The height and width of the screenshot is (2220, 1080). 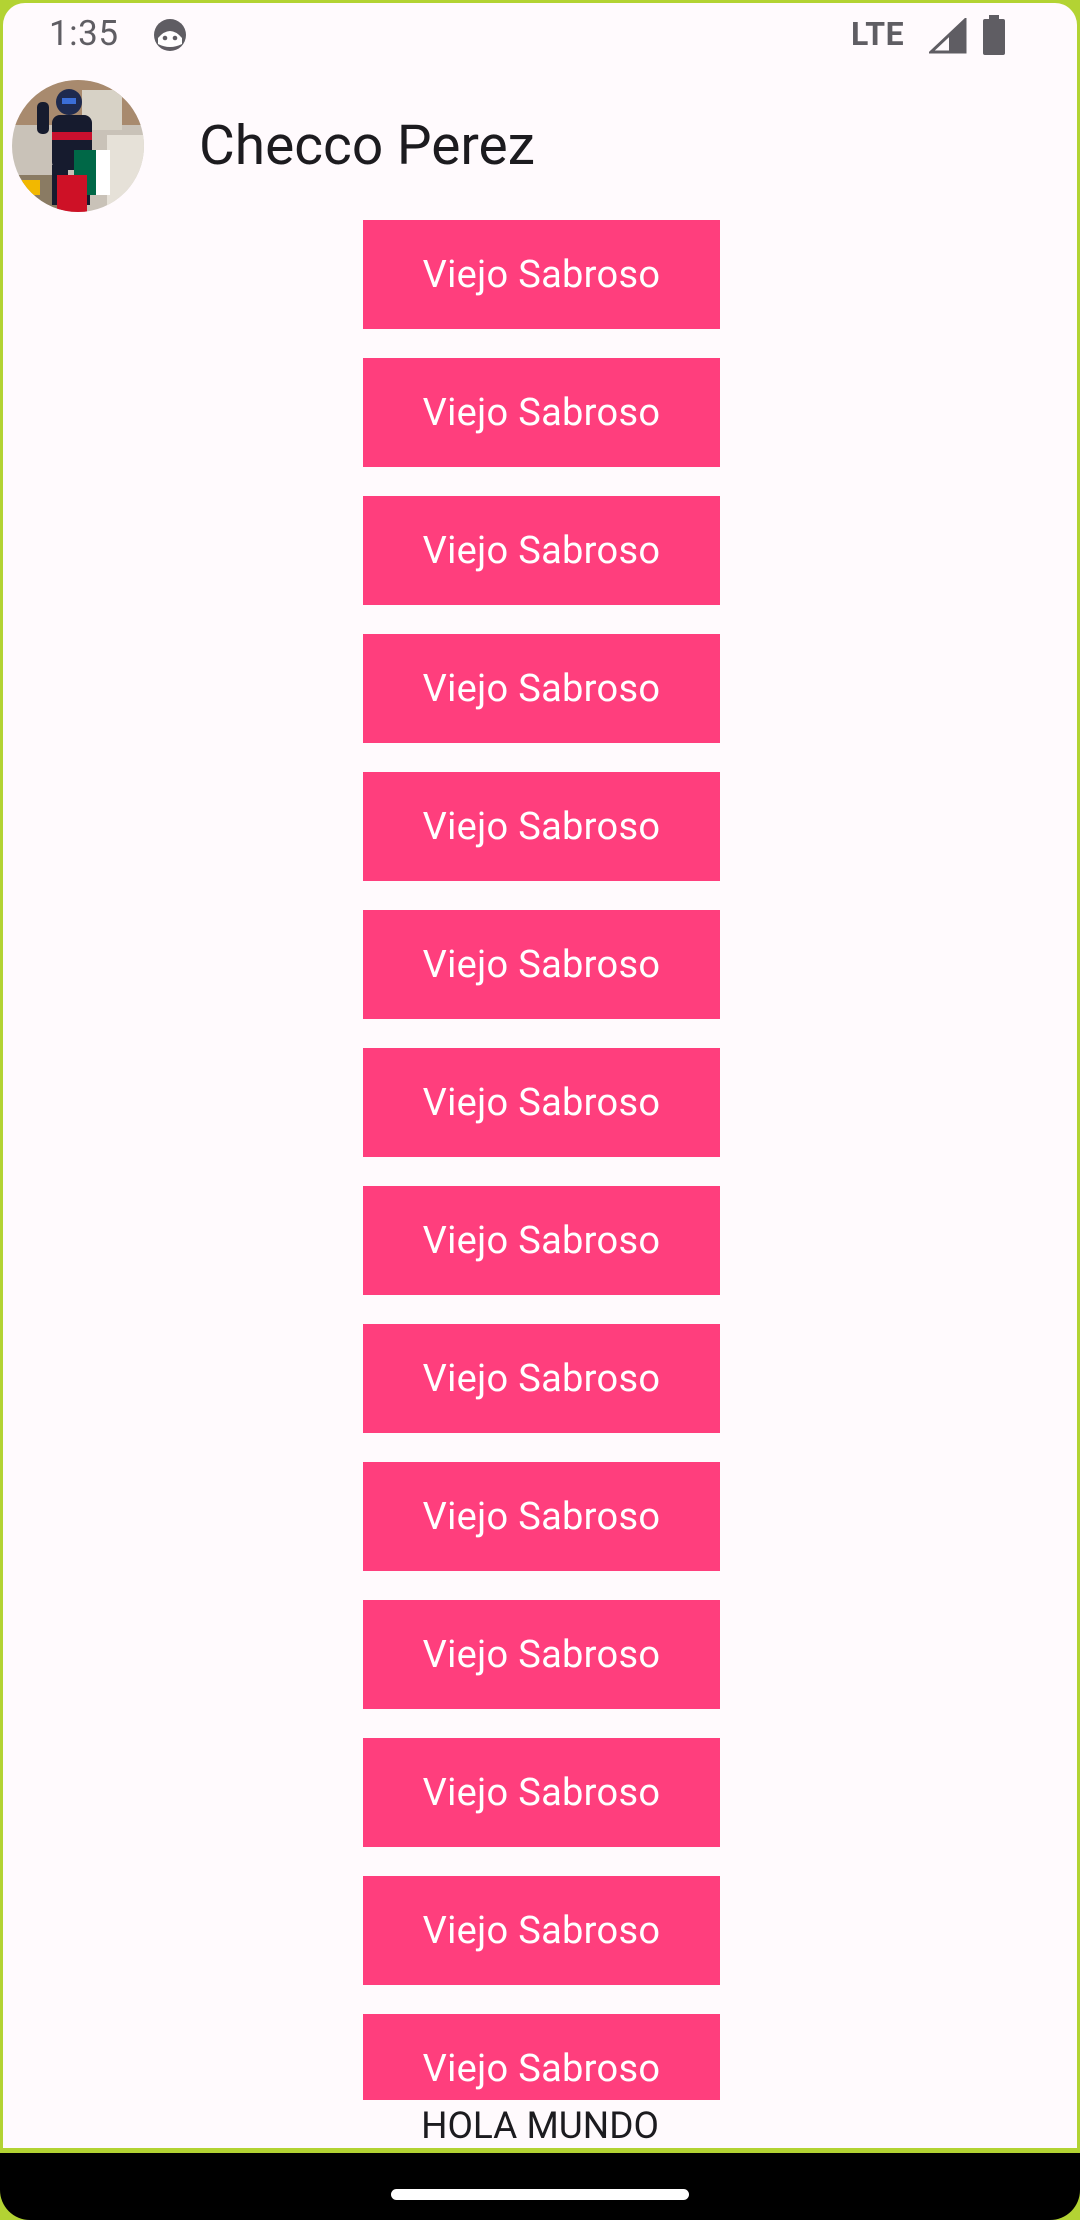 I want to click on navigation-bar, so click(x=540, y=2186).